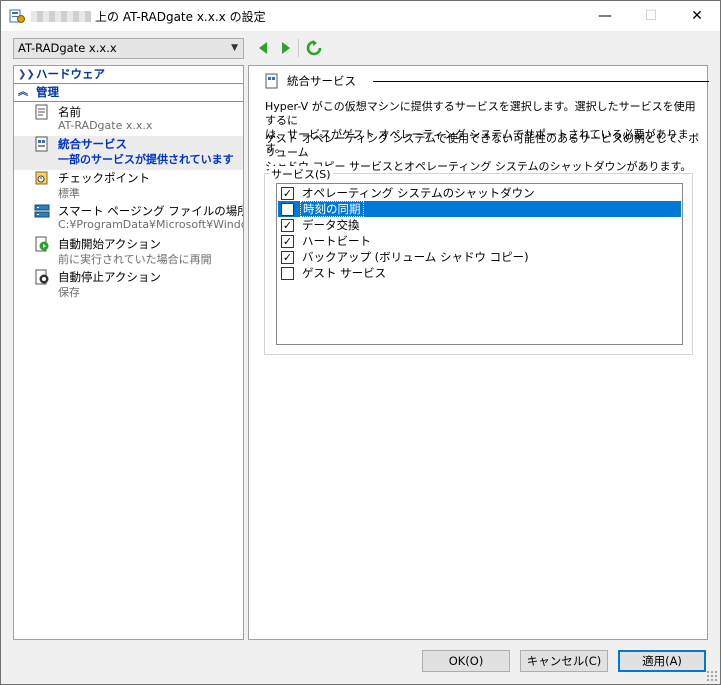  What do you see at coordinates (336, 241) in the screenshot?
I see `service-label-heartbeat: ハートビート` at bounding box center [336, 241].